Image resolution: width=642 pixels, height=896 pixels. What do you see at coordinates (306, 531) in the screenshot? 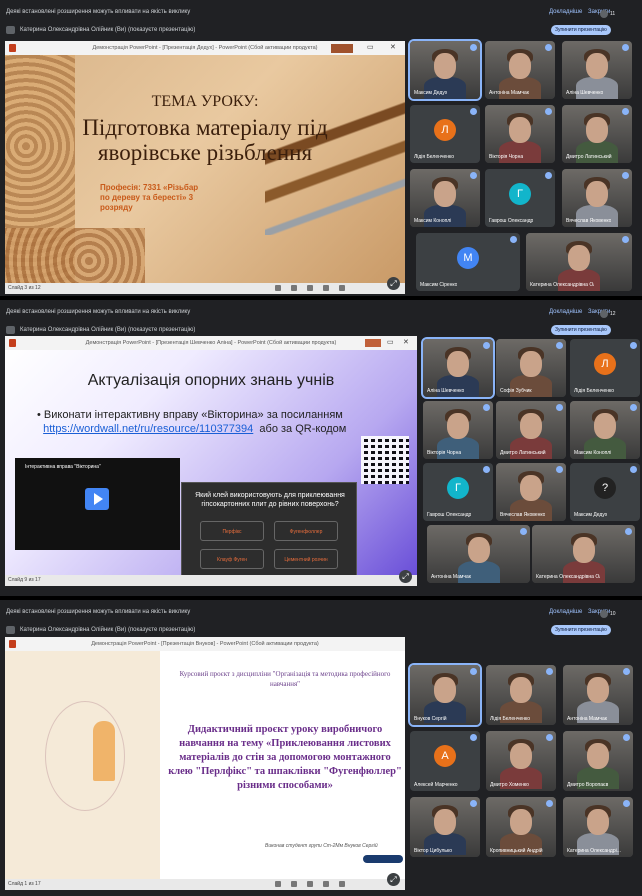
I see `quiz-option: Фугенфюллер` at bounding box center [306, 531].